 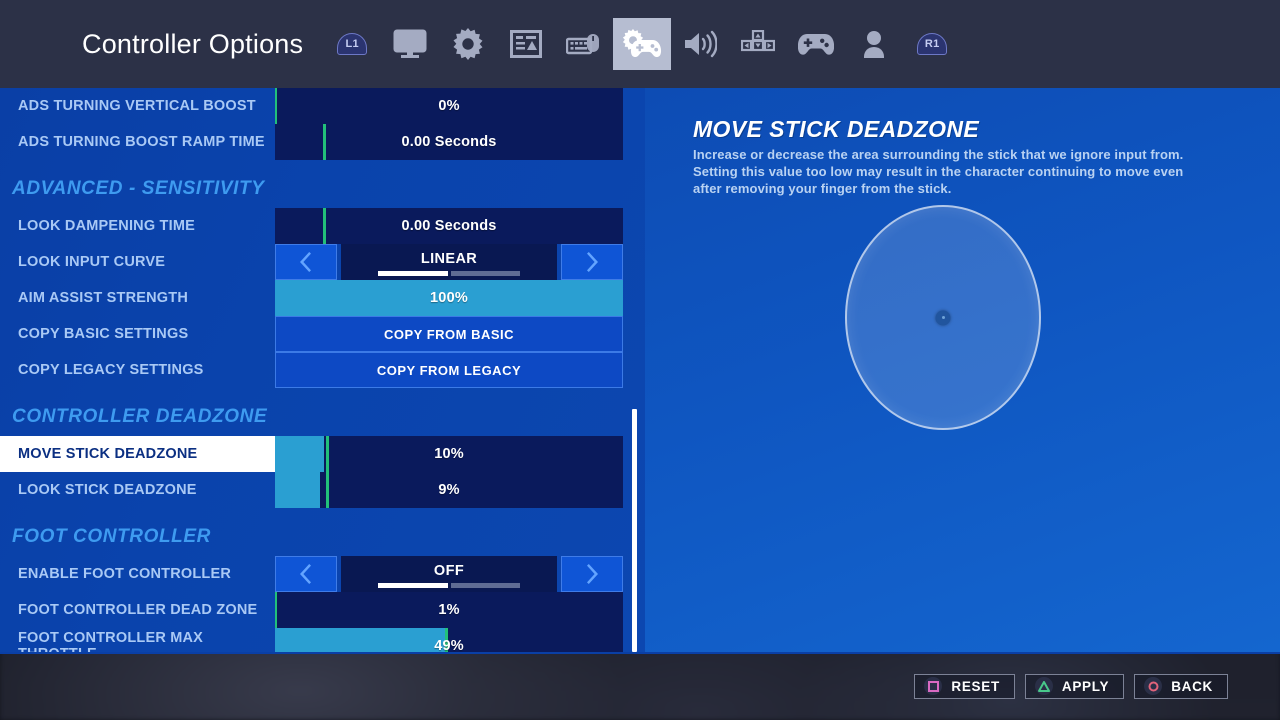 What do you see at coordinates (964, 686) in the screenshot?
I see `reset-button: RESET` at bounding box center [964, 686].